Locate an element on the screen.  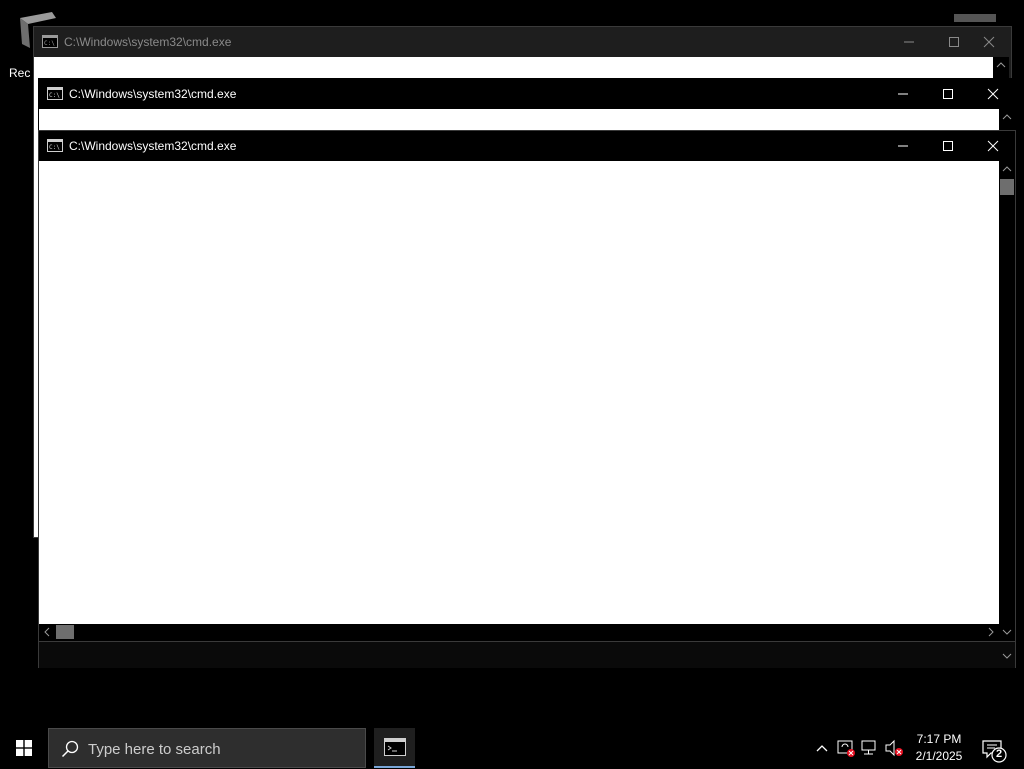
vertical-scrollbar is located at coordinates (1007, 392).